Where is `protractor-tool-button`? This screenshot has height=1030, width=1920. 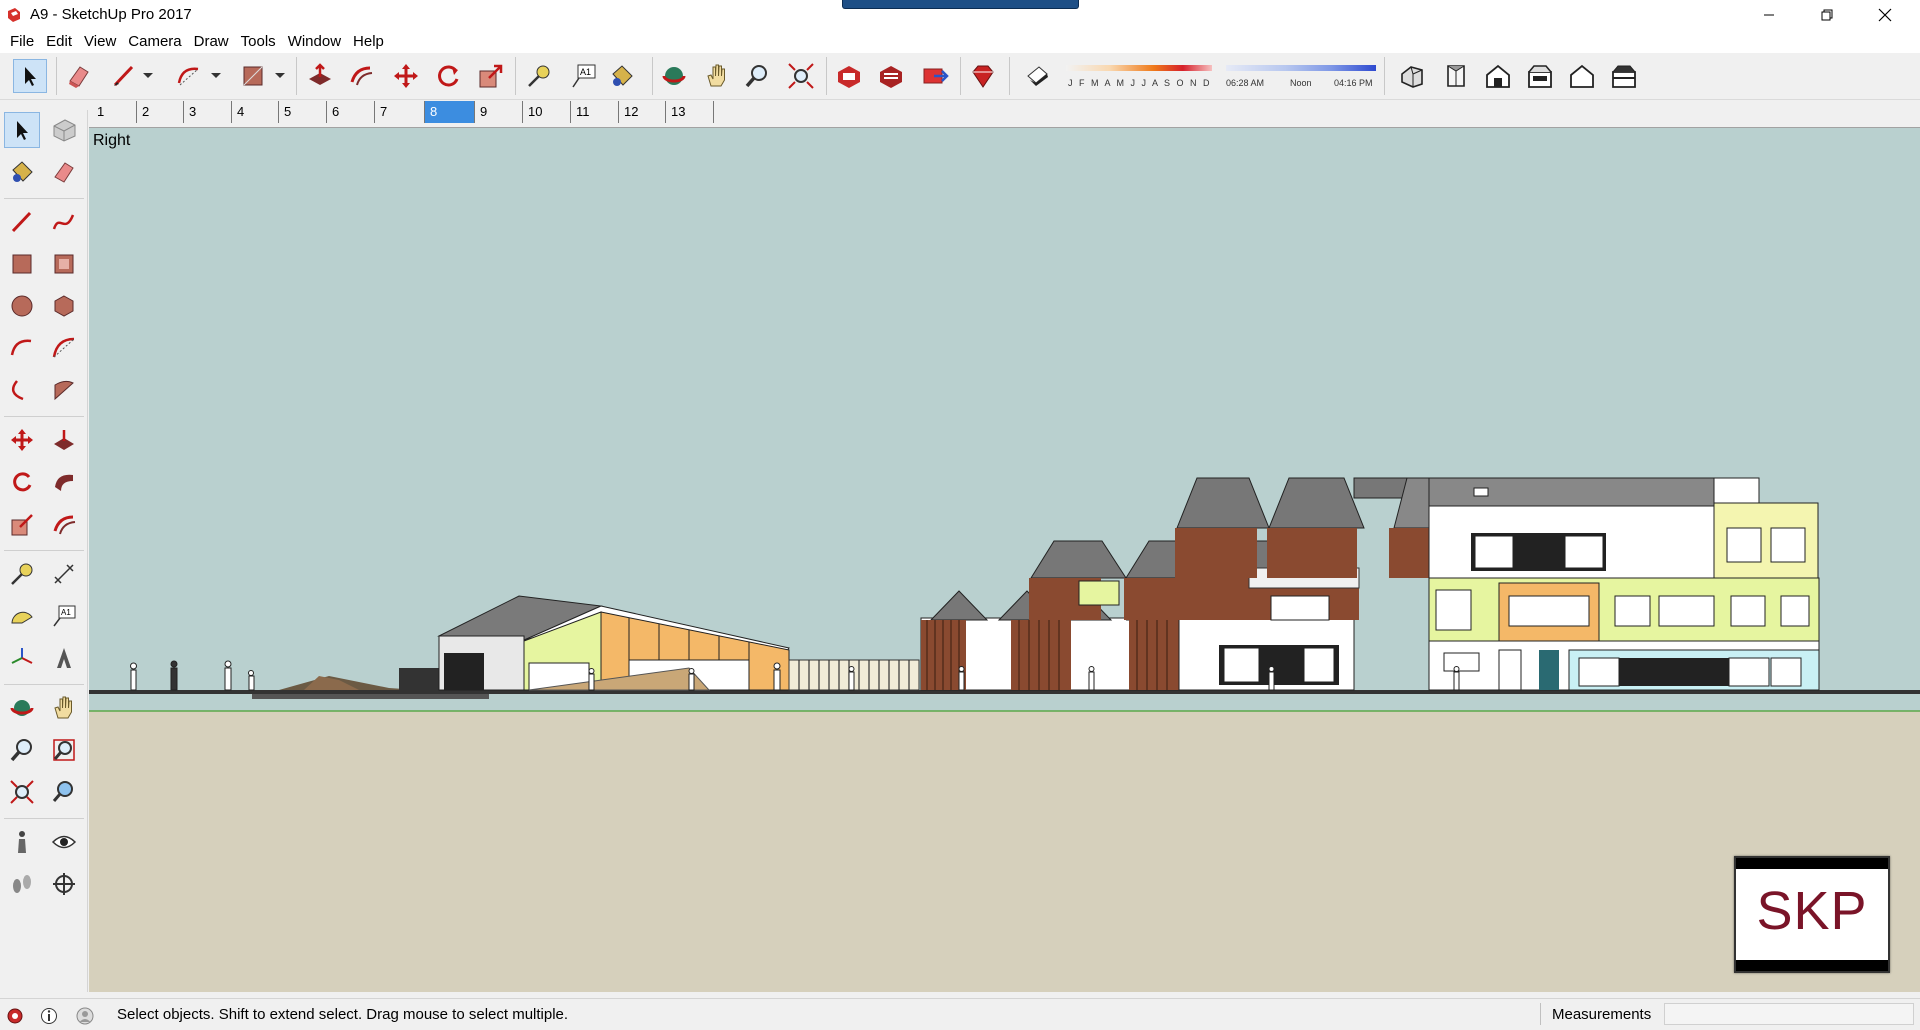
protractor-tool-button is located at coordinates (22, 616).